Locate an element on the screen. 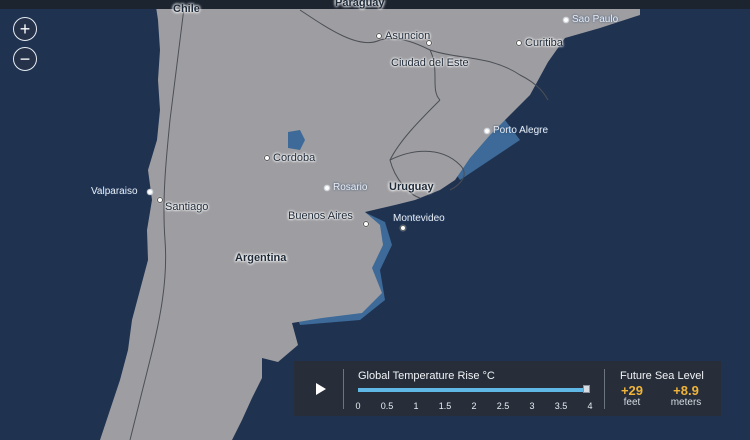  play-icon is located at coordinates (321, 389).